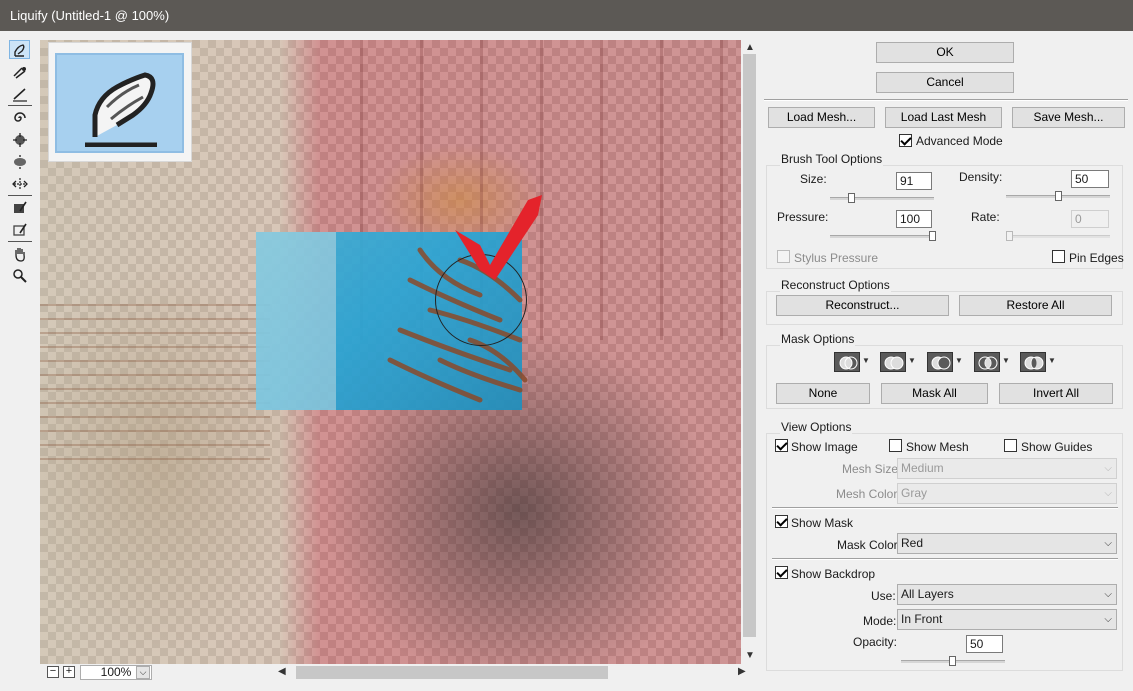 This screenshot has height=691, width=1133. Describe the element at coordinates (914, 219) in the screenshot. I see `pressure-field: 100` at that location.